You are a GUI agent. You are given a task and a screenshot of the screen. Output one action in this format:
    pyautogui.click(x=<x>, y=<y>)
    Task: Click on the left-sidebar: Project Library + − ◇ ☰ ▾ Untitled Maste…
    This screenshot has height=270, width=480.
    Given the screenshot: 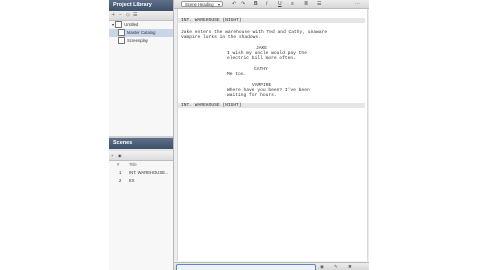 What is the action you would take?
    pyautogui.click(x=141, y=135)
    